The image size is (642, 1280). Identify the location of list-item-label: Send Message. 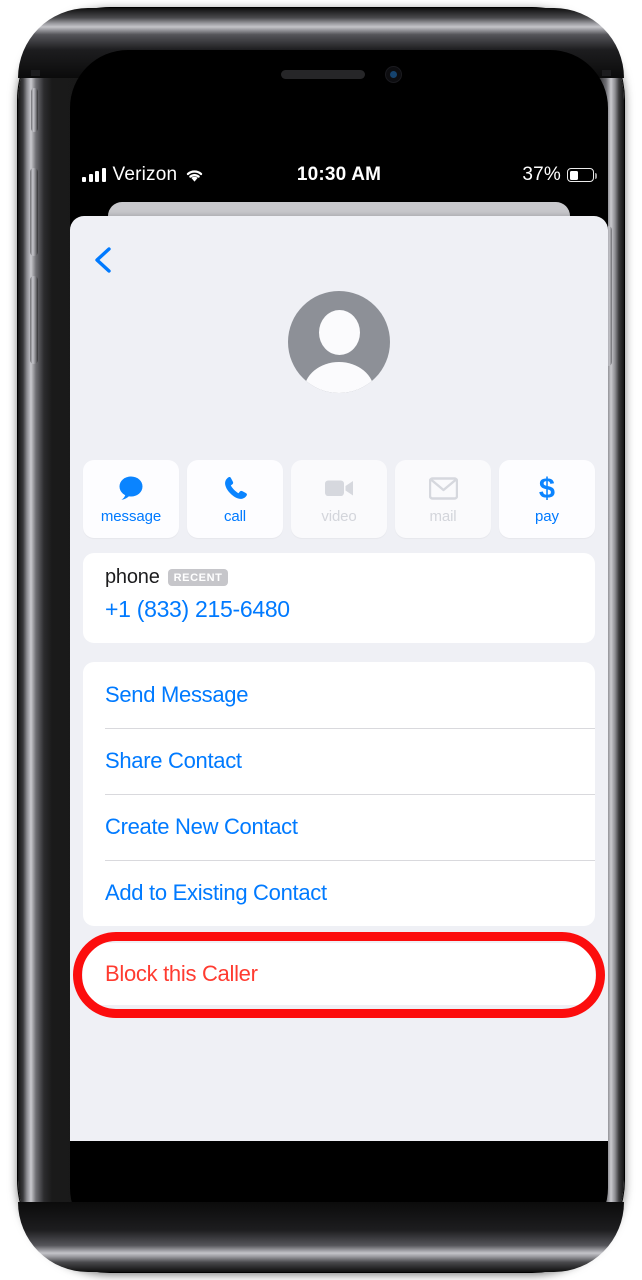
(177, 694).